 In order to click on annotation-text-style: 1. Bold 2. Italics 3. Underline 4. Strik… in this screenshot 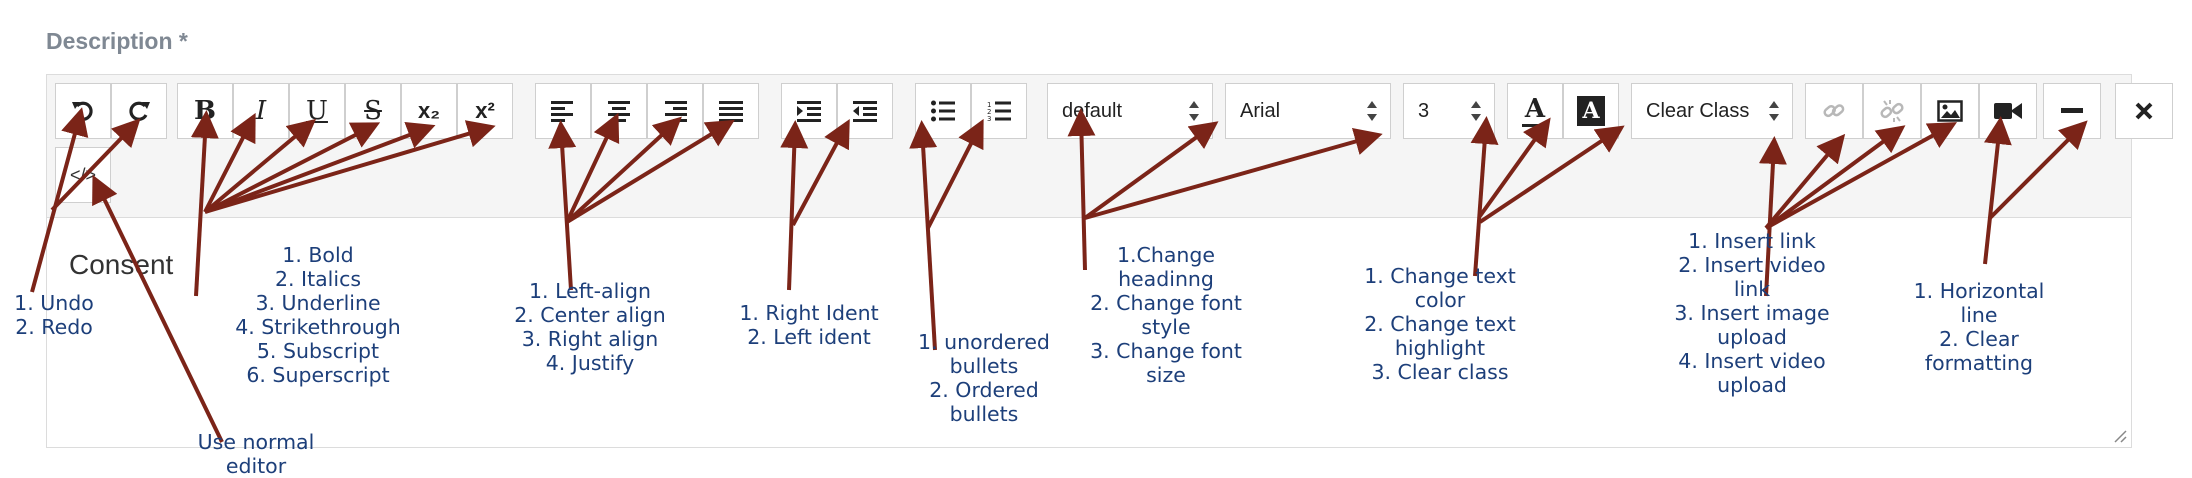, I will do `click(318, 315)`.